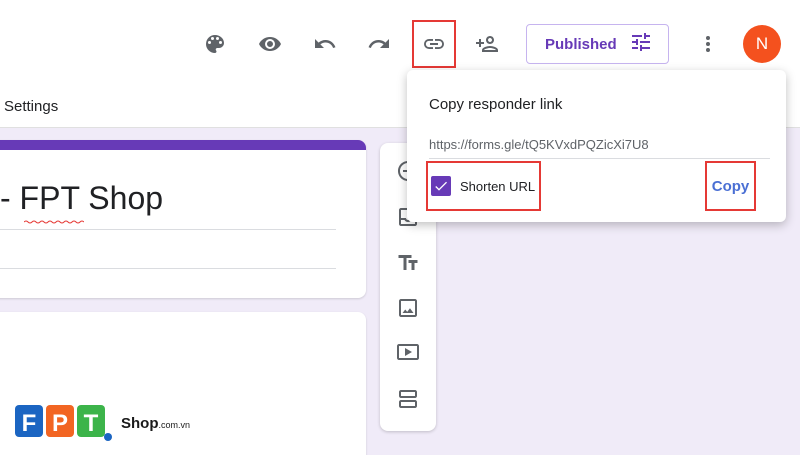 The width and height of the screenshot is (800, 455). I want to click on more-vert-icon, so click(708, 44).